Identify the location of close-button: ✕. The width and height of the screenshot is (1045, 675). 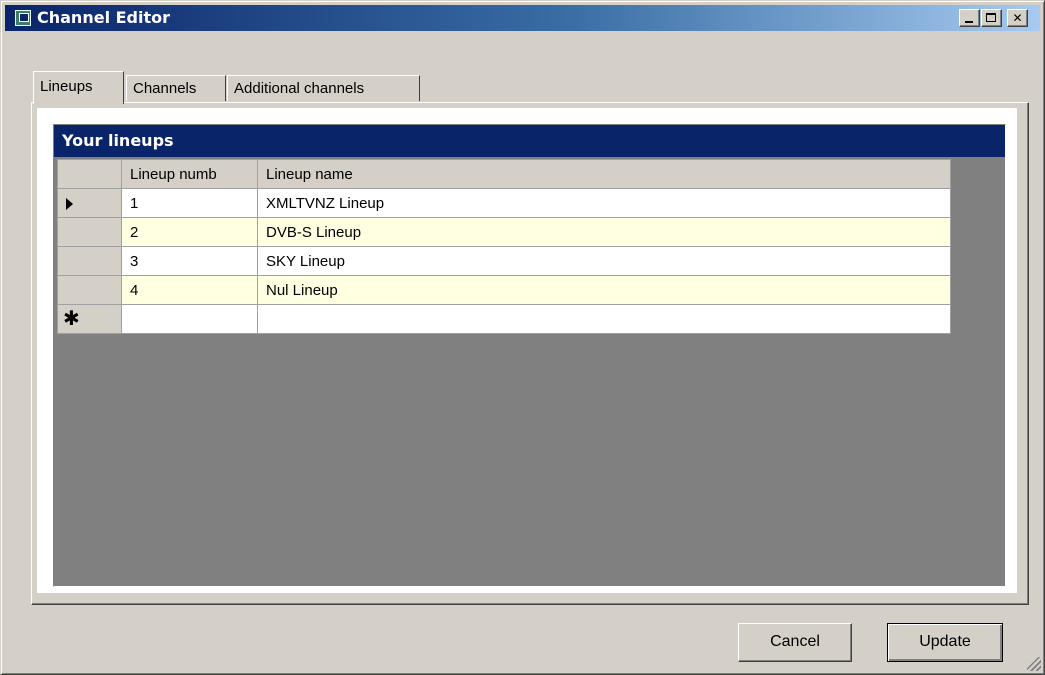
(1017, 18).